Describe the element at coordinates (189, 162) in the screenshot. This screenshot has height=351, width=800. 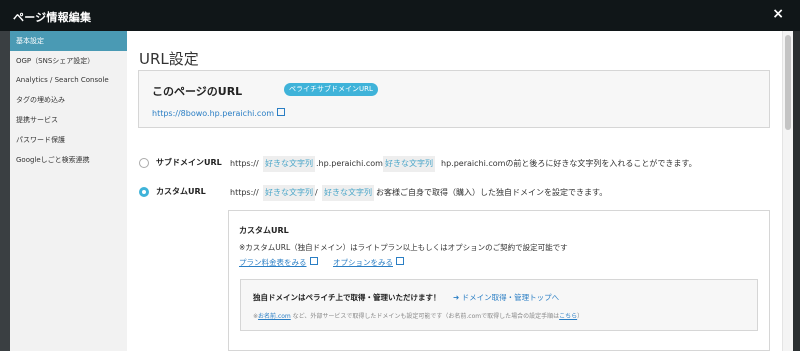
I see `subdomain-label: サブドメインURL` at that location.